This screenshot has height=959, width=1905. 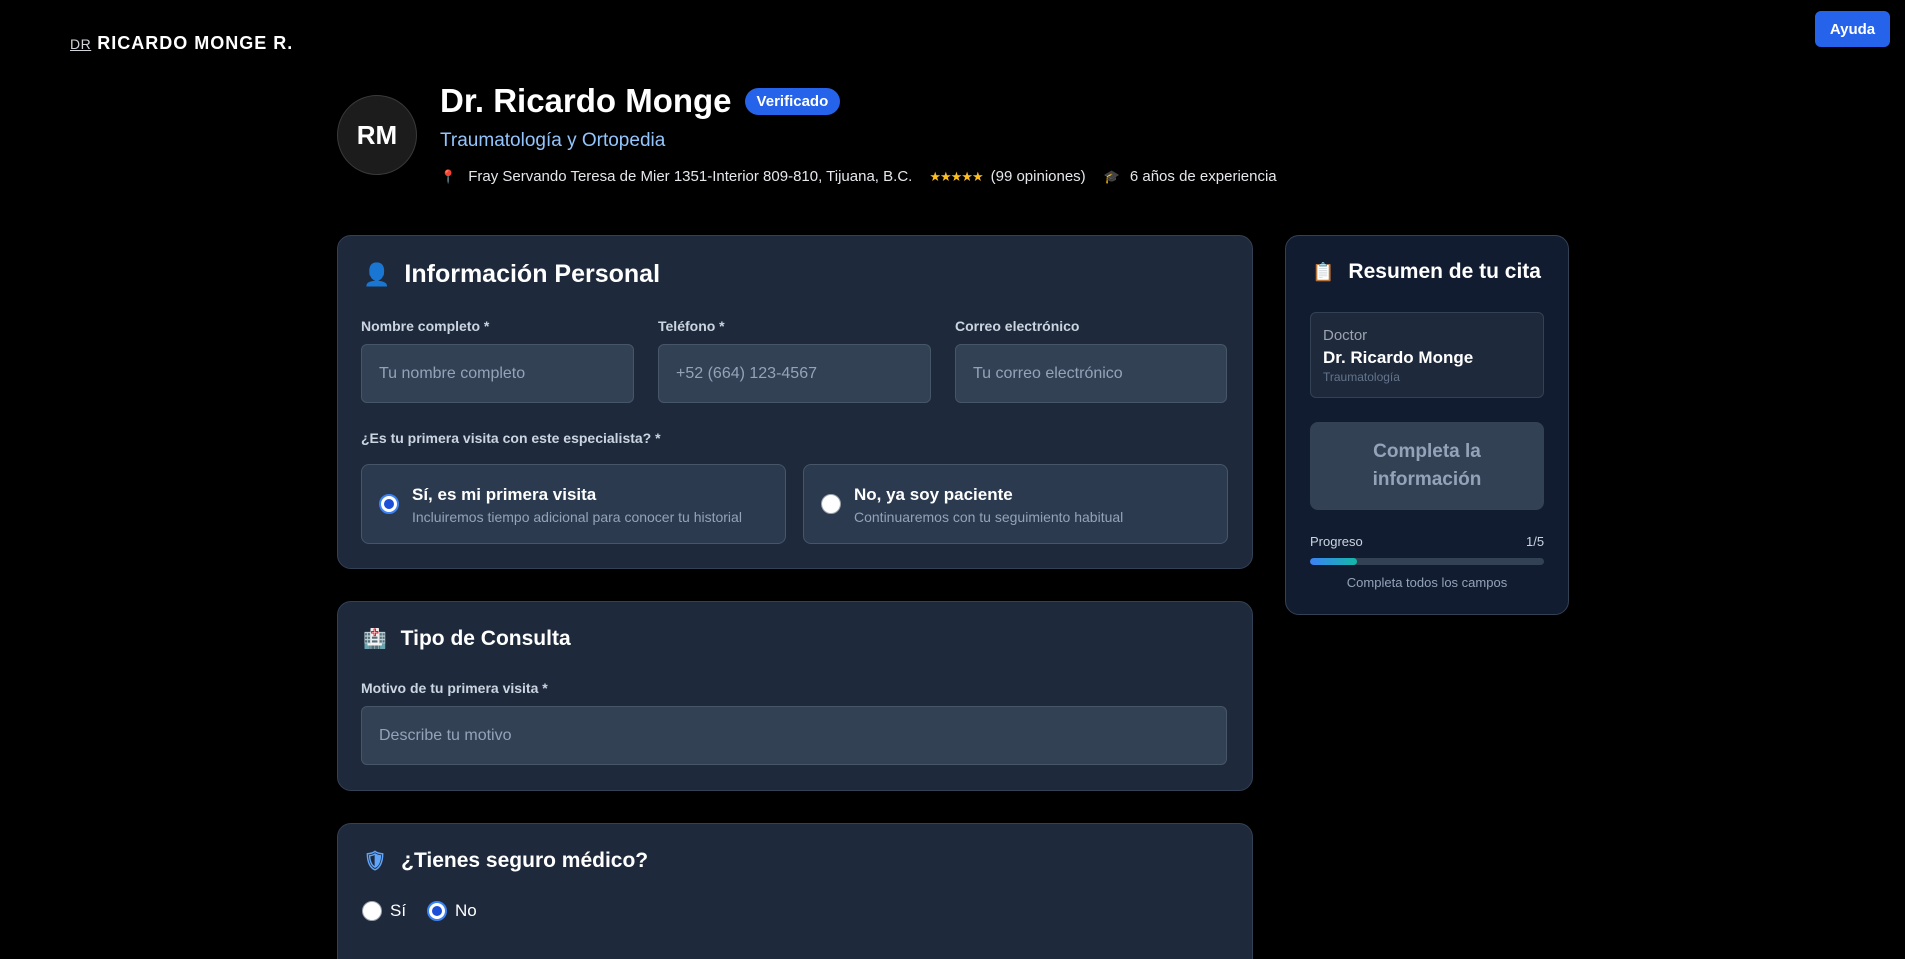 I want to click on complete-info-button: Completa la información, so click(x=1427, y=466).